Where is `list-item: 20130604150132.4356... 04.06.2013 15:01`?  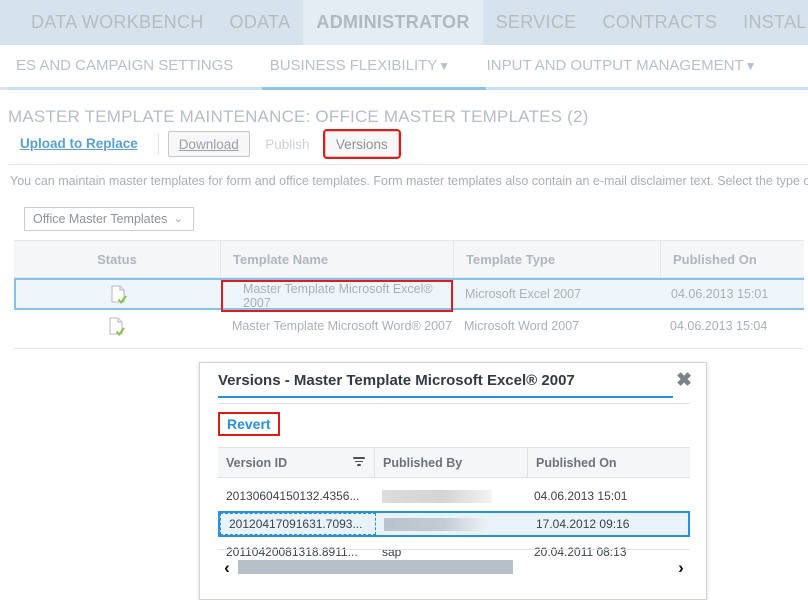 list-item: 20130604150132.4356... 04.06.2013 15:01 is located at coordinates (454, 496).